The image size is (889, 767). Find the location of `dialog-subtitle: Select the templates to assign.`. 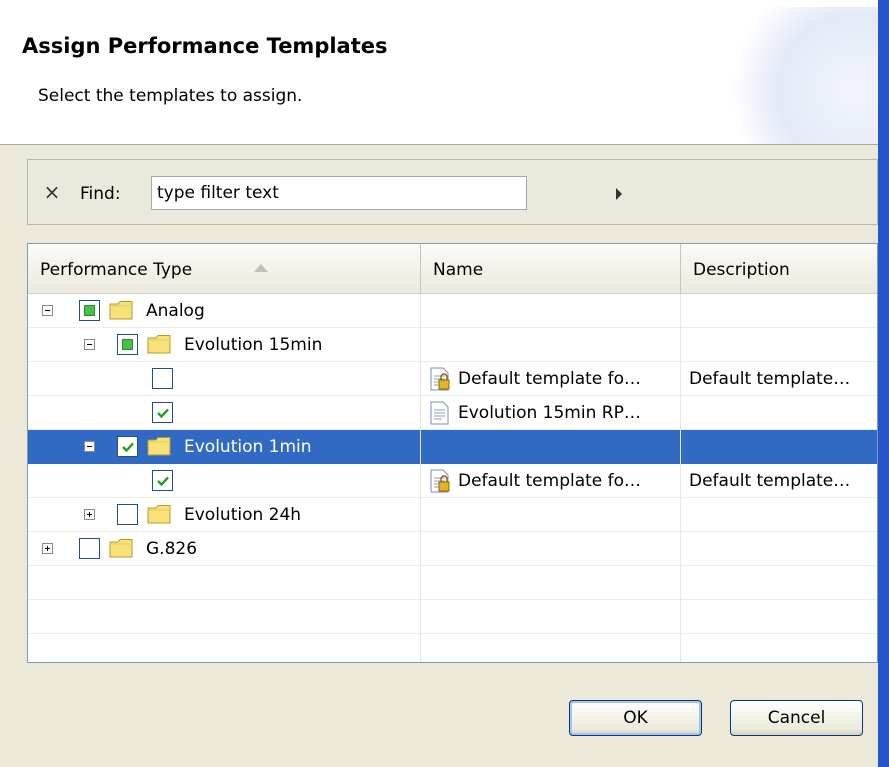

dialog-subtitle: Select the templates to assign. is located at coordinates (170, 96).